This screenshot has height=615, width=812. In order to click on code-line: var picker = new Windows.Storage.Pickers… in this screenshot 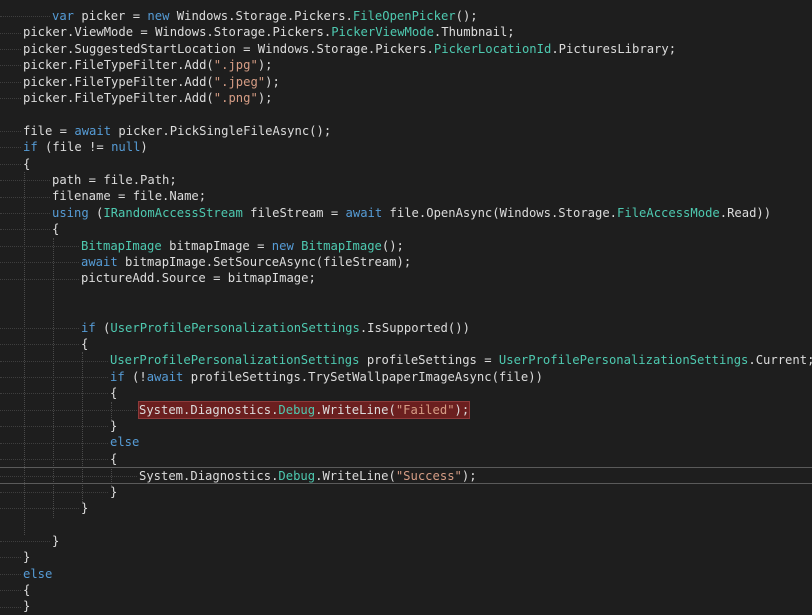, I will do `click(406, 16)`.